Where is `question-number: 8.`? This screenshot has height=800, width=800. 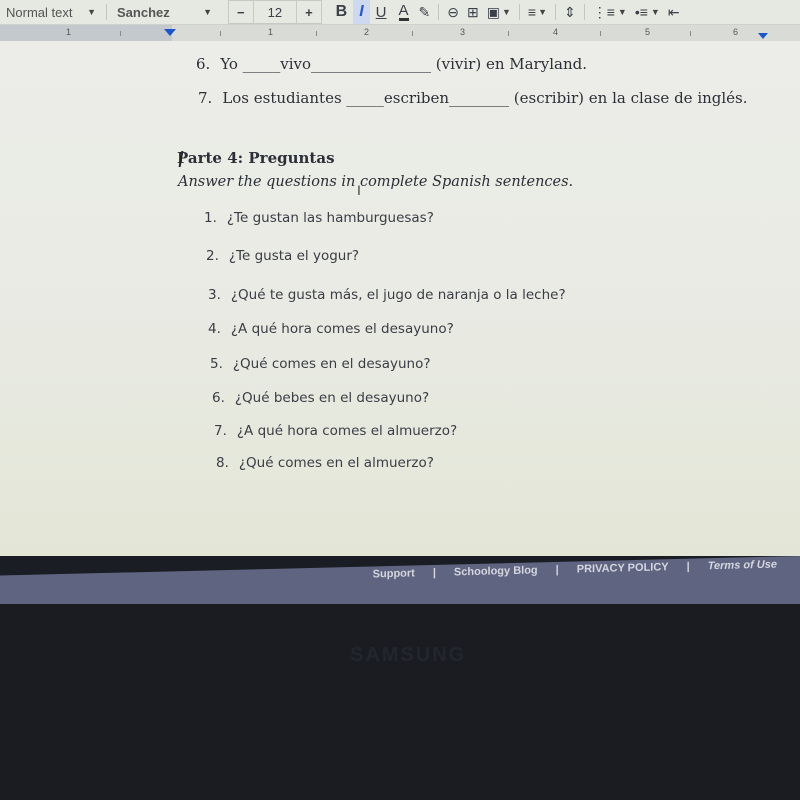 question-number: 8. is located at coordinates (222, 463).